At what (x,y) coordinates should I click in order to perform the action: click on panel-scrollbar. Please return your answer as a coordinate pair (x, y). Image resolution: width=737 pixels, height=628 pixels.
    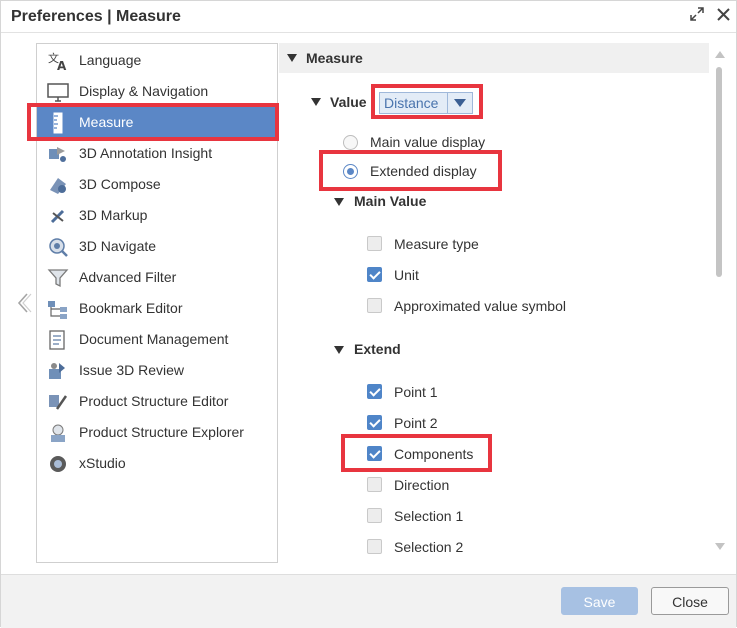
    Looking at the image, I should click on (719, 302).